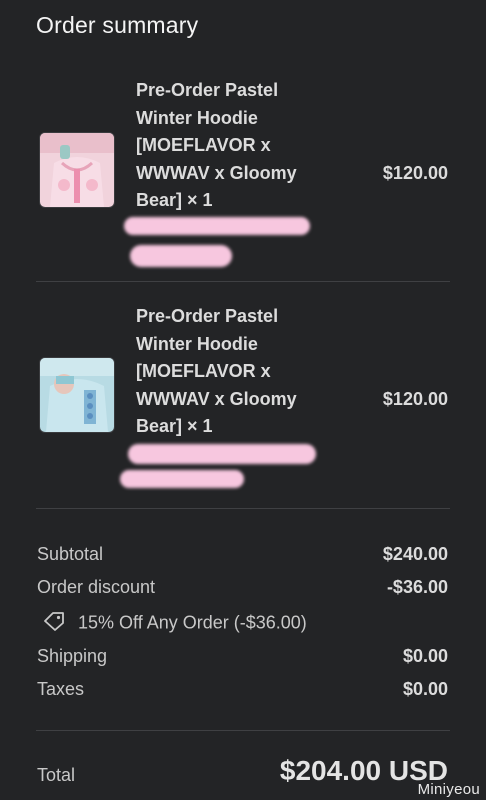  I want to click on watermark-text: Miniyeou, so click(448, 789).